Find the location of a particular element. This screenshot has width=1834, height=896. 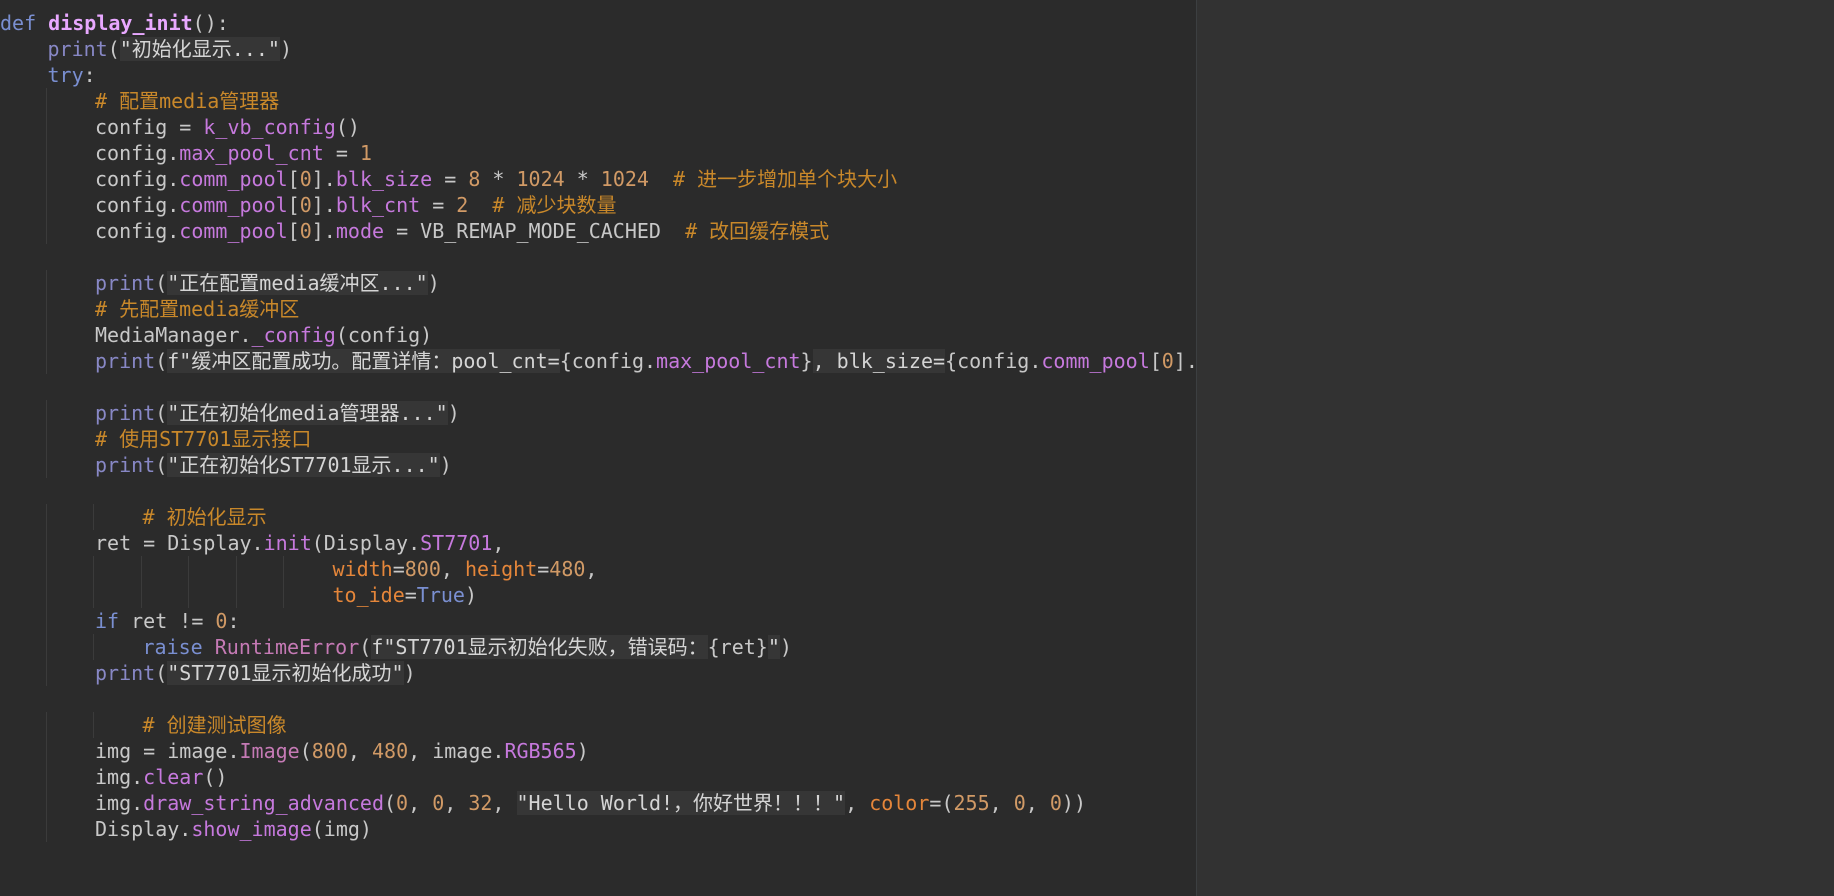

code-line: to_ide=True) is located at coordinates (405, 595).